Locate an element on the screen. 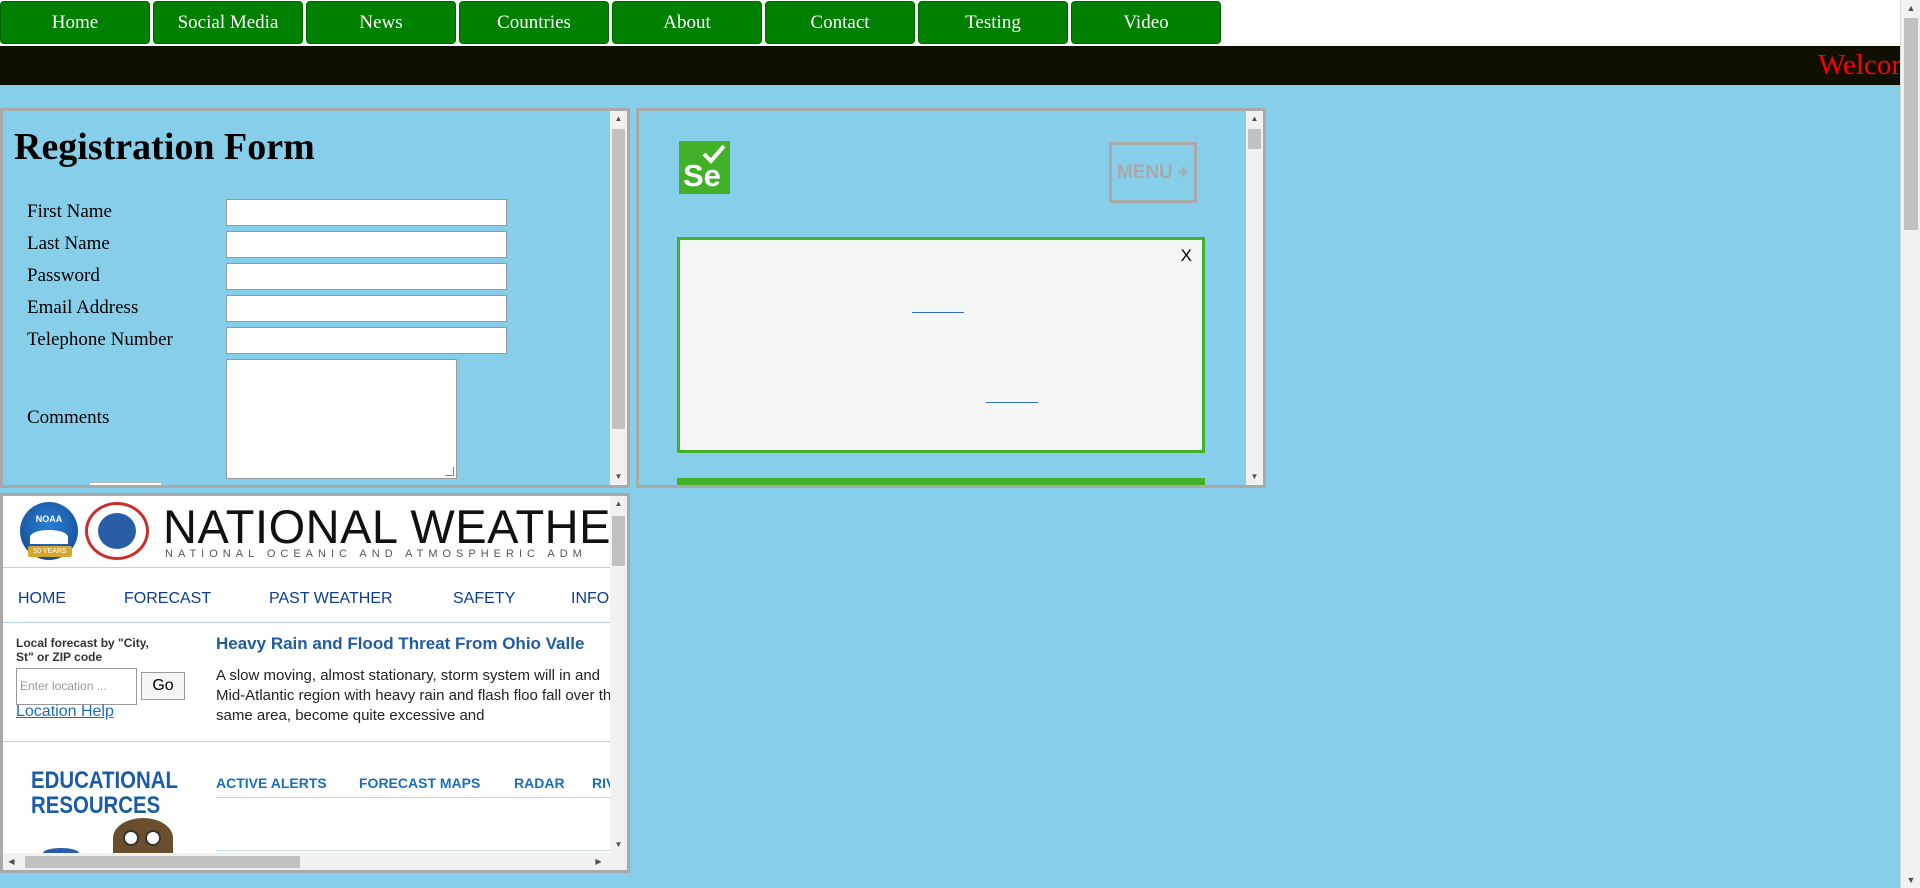 This screenshot has width=1920, height=888. edu-line1: EDUCATIONAL is located at coordinates (104, 780).